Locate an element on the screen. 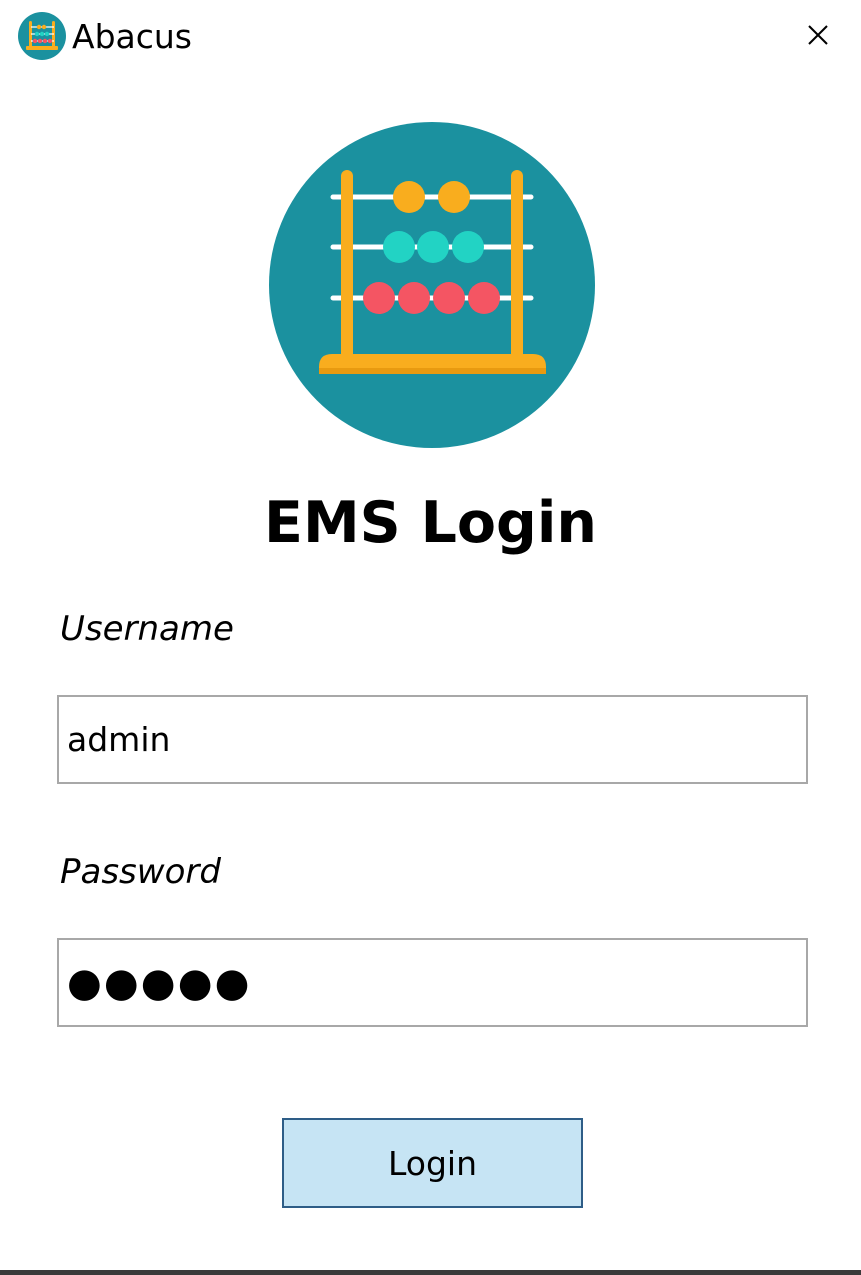 This screenshot has height=1275, width=861. close-icon is located at coordinates (818, 35).